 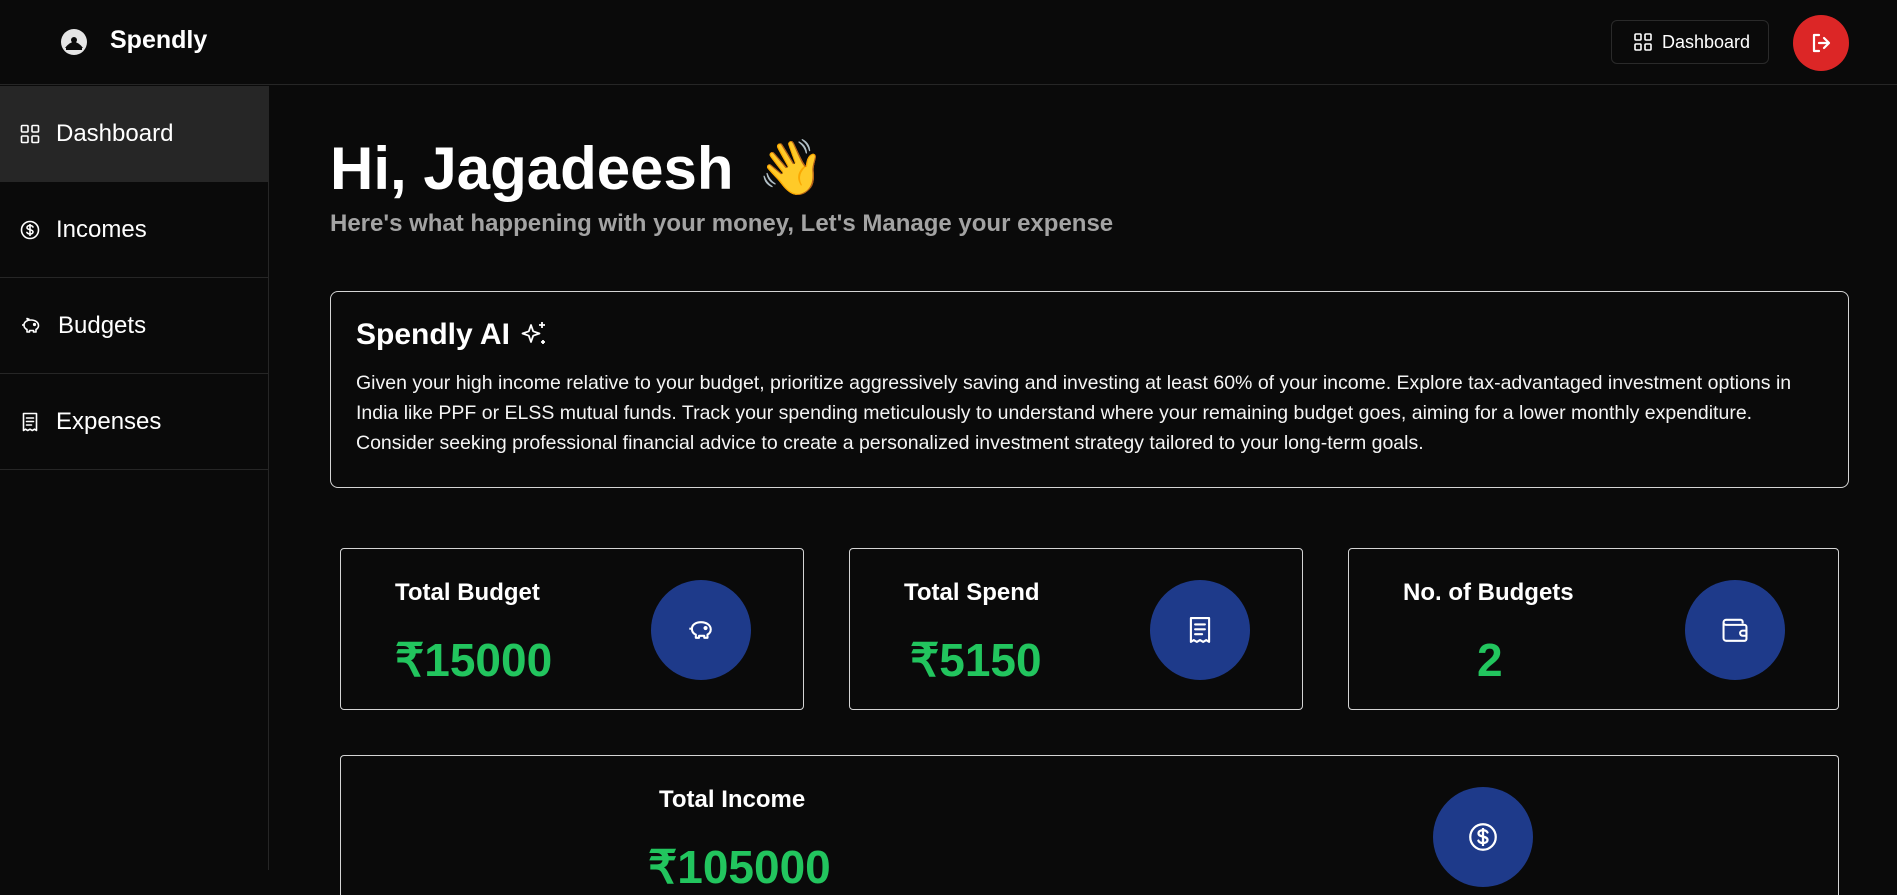 I want to click on sparkles-icon, so click(x=533, y=333).